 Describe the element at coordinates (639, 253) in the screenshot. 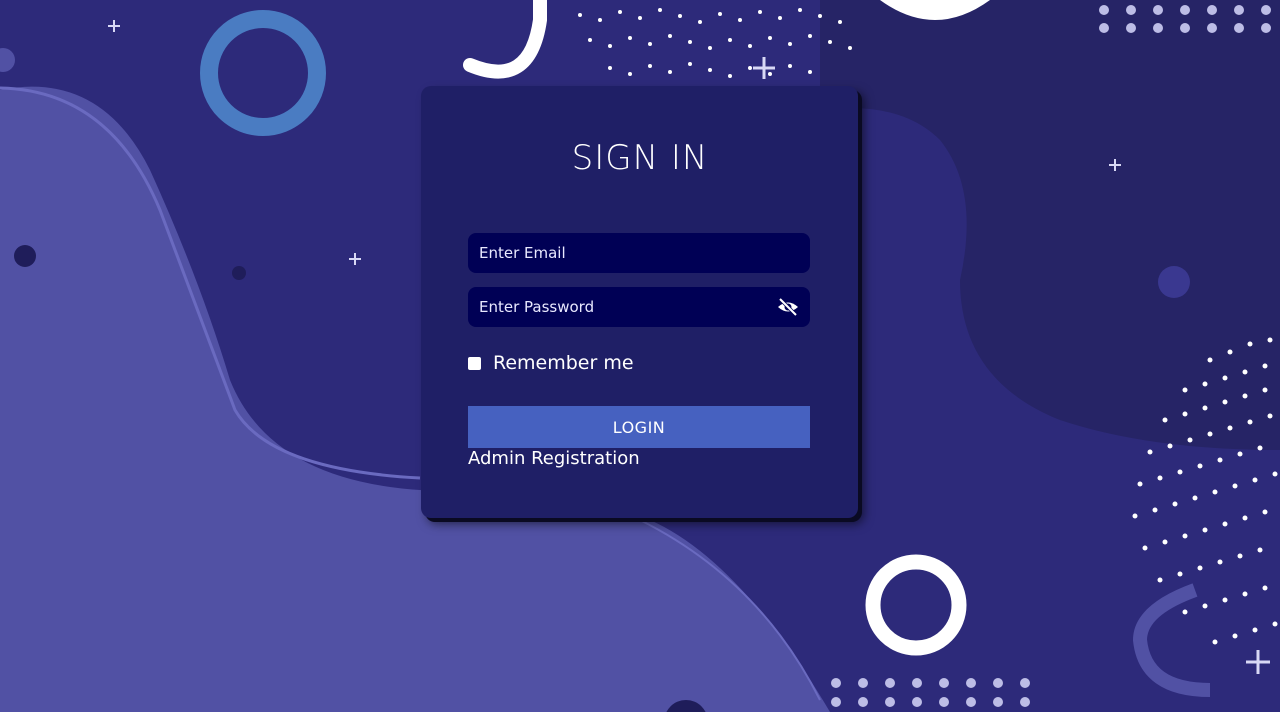

I see `email-input: Enter Email` at that location.